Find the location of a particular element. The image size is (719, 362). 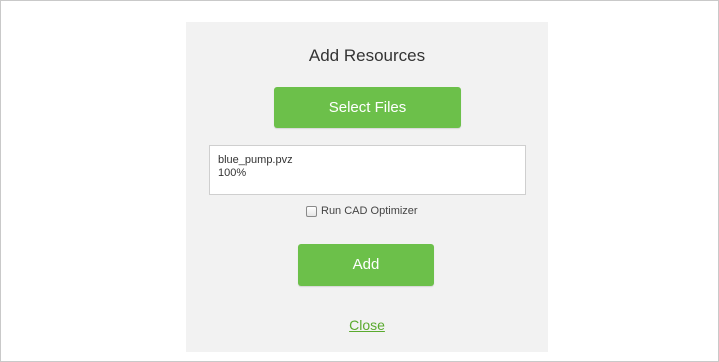

add-button: Add is located at coordinates (366, 265).